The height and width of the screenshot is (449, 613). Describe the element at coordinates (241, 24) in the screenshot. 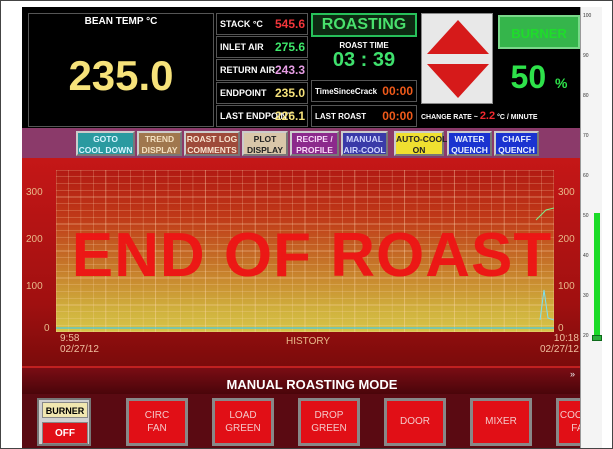

I see `stack-label: STACK °C` at that location.